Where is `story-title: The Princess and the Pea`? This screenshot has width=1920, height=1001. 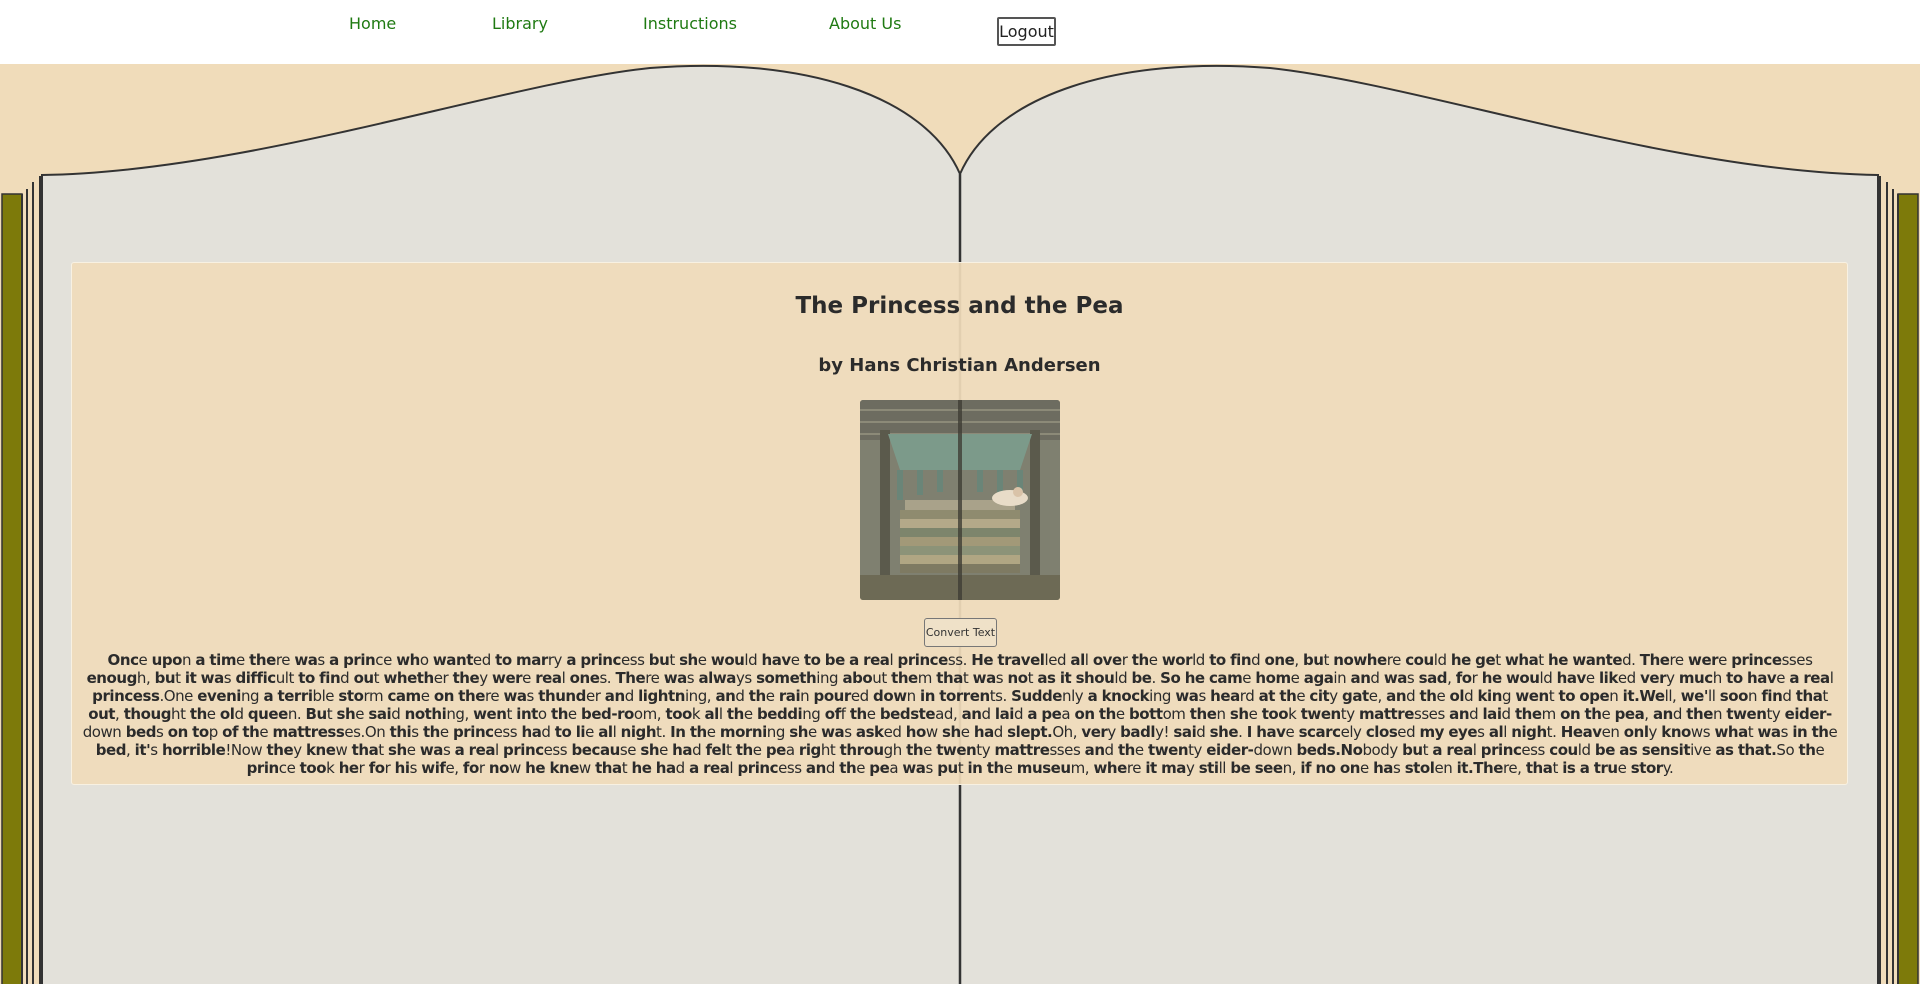 story-title: The Princess and the Pea is located at coordinates (959, 306).